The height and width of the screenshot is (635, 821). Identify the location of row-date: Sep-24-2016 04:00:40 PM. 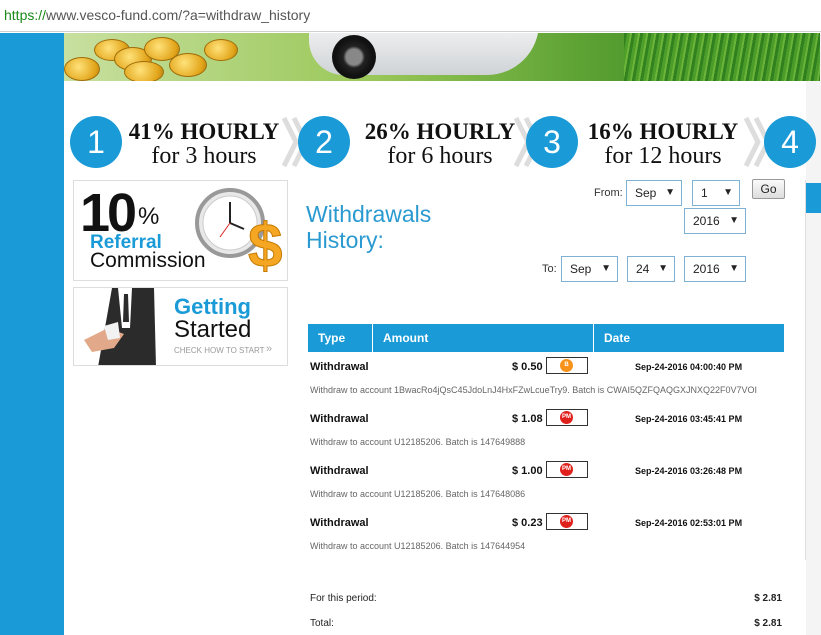
(689, 367).